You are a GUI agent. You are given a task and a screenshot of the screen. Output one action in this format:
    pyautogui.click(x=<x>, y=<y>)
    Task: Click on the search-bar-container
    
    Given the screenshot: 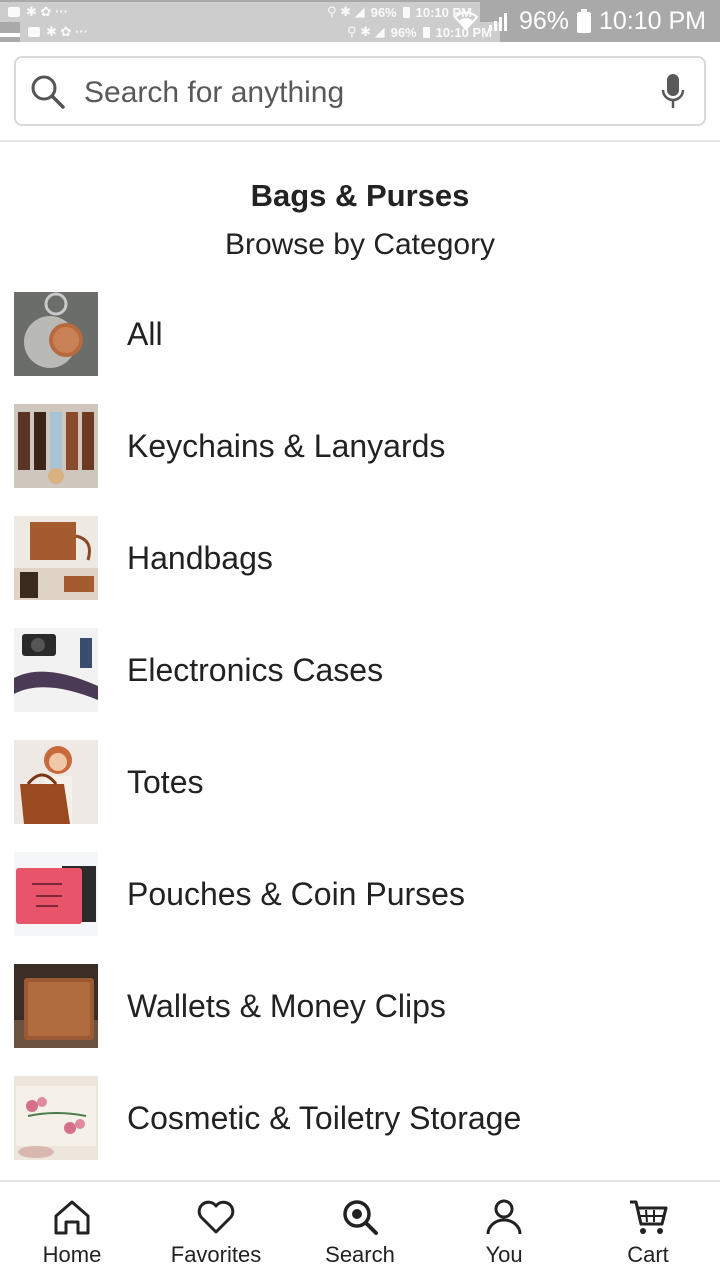 What is the action you would take?
    pyautogui.click(x=360, y=92)
    